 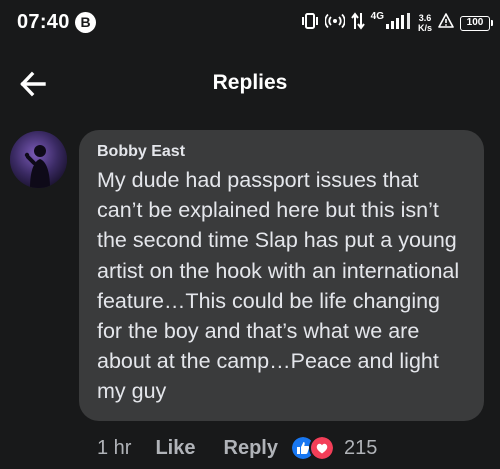 I want to click on data-transfer-icon, so click(x=357, y=23).